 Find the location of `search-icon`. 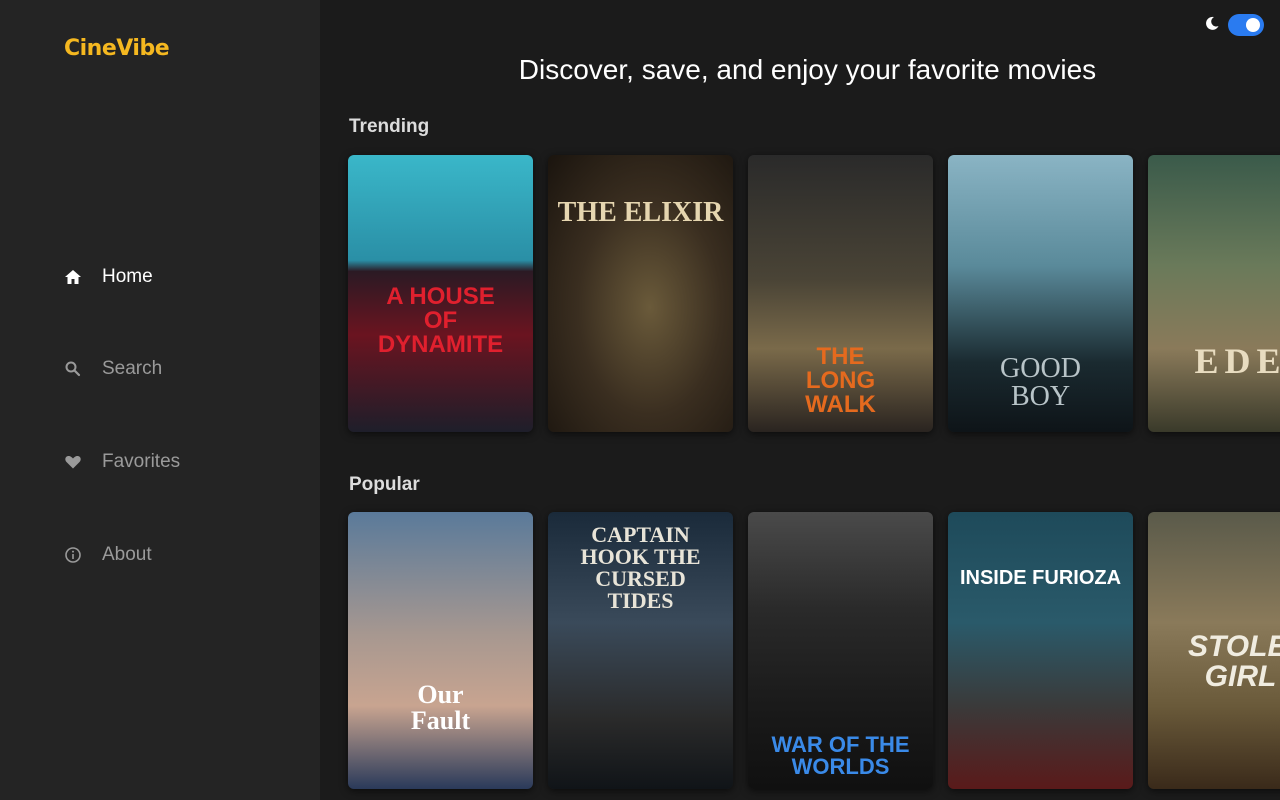

search-icon is located at coordinates (73, 369).